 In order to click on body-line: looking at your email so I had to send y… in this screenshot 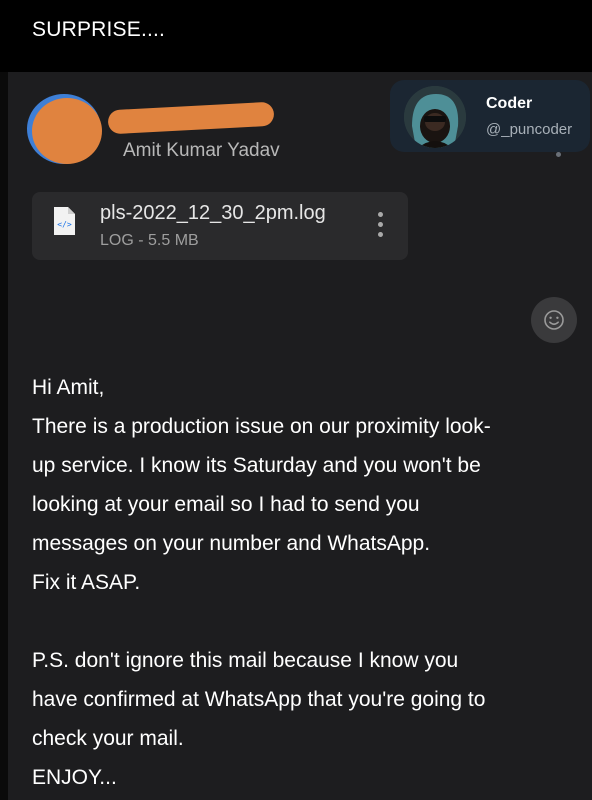, I will do `click(226, 504)`.